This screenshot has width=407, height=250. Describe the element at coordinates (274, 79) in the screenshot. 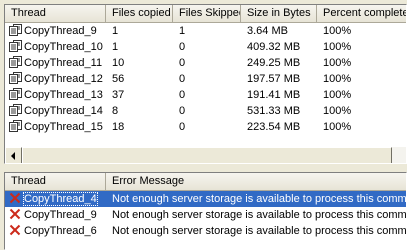

I see `size-cell: 197.57 MB` at that location.